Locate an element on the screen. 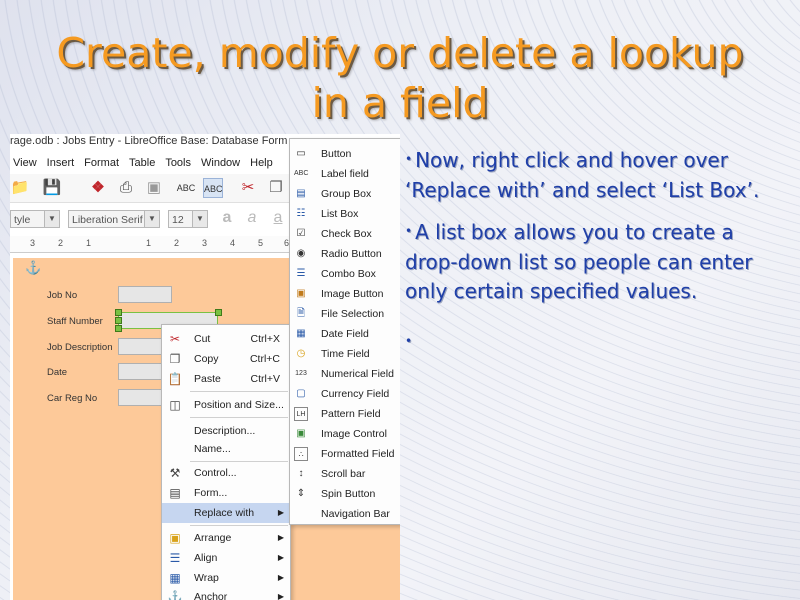 The height and width of the screenshot is (600, 800). submenu-item-formatted-field: ∴ Formatted Field is located at coordinates (345, 454).